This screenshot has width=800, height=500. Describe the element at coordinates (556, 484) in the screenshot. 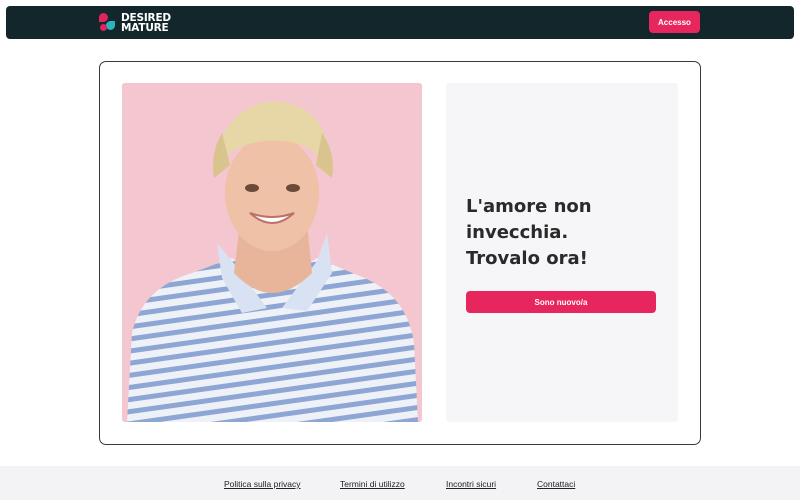

I see `footer-link-contact: Contattaci` at that location.